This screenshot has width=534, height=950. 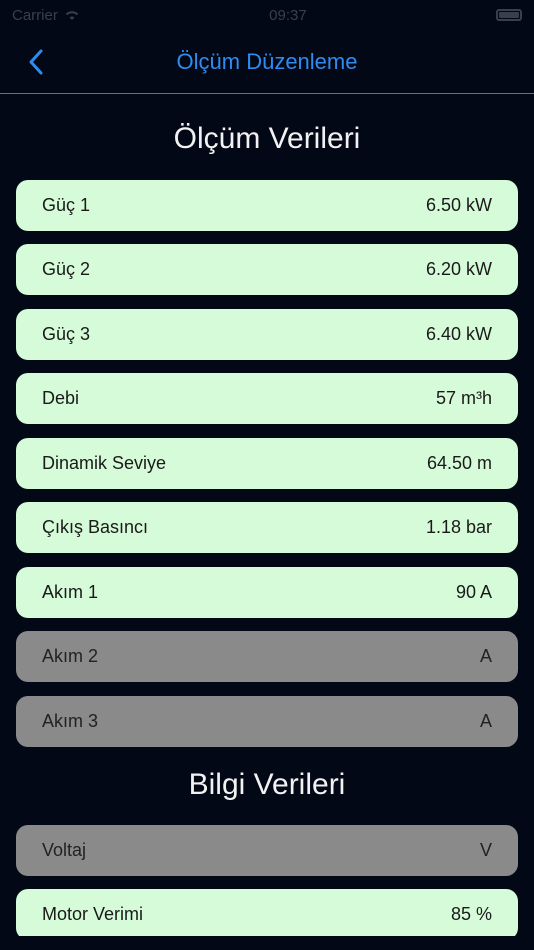 I want to click on measurement-row-akim-1: Akım 1 90 A, so click(x=267, y=592).